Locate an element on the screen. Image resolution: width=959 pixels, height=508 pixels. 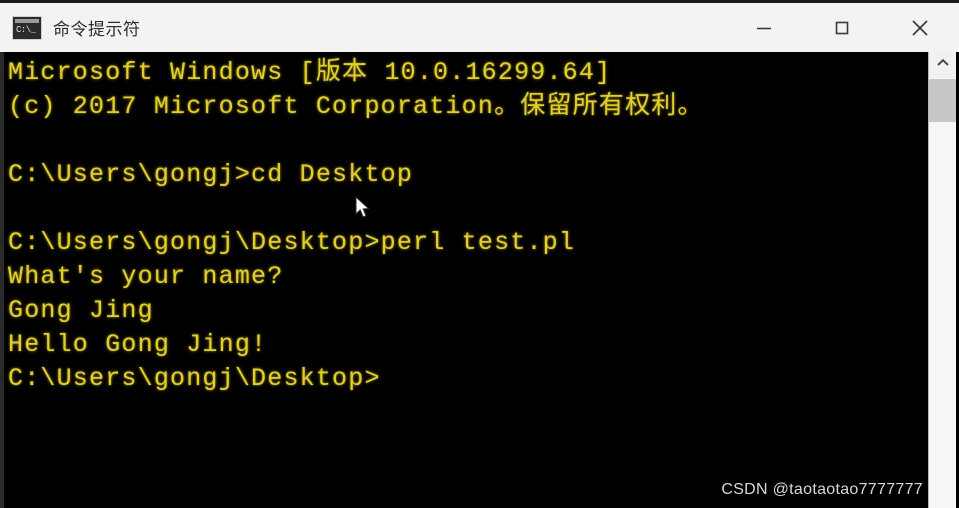
window-title: 命令提示符 is located at coordinates (97, 29).